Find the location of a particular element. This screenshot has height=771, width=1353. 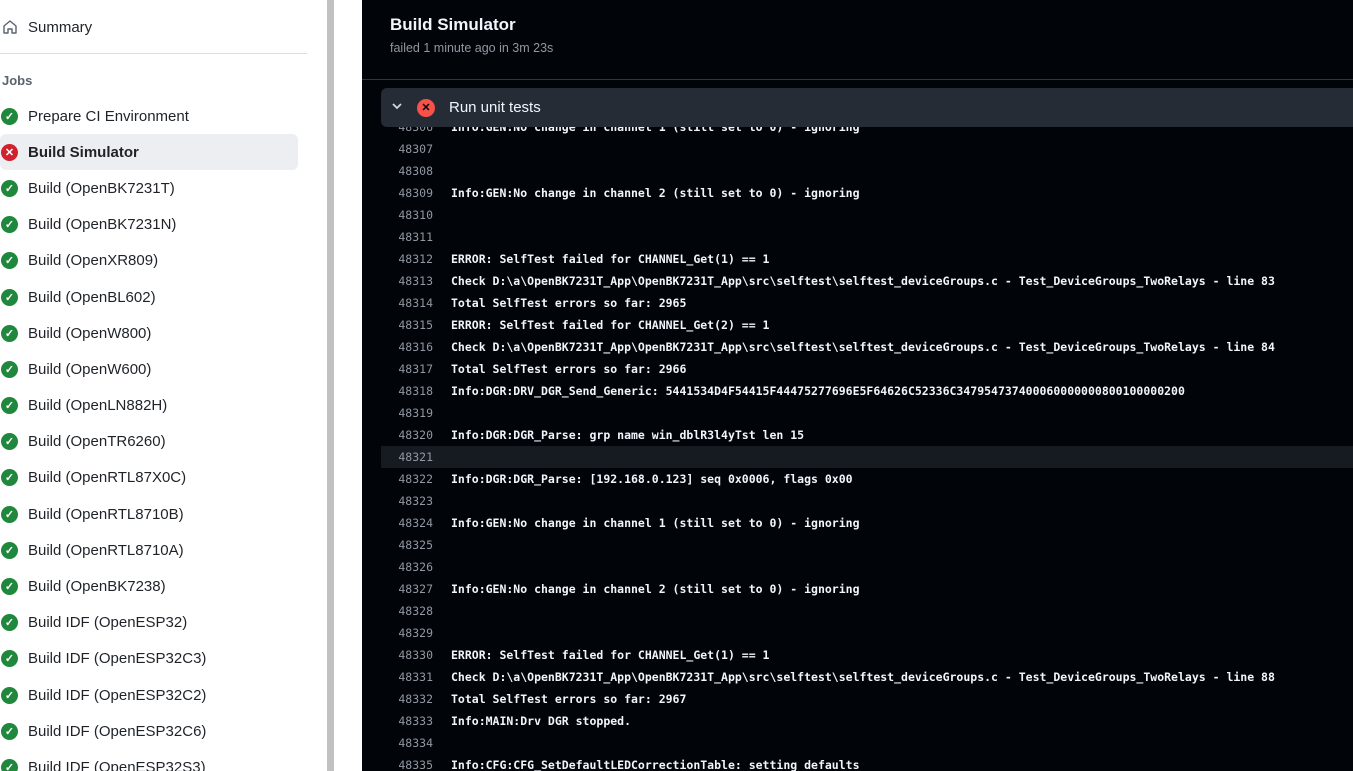

job-label: Build IDF (OpenESP32) is located at coordinates (108, 623).